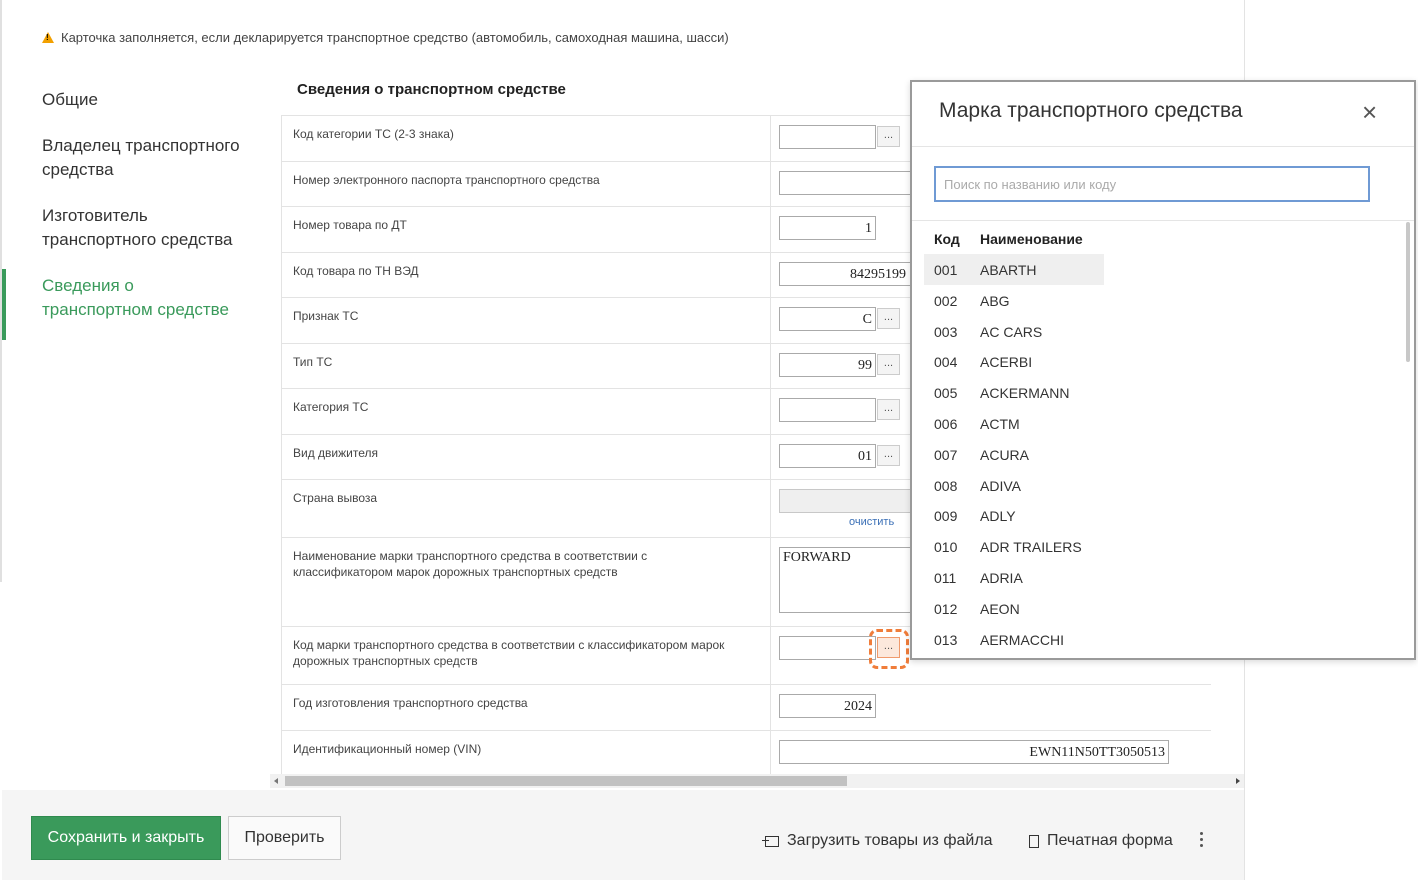 This screenshot has width=1418, height=880. Describe the element at coordinates (1164, 546) in the screenshot. I see `list-item: 010 ADR TRAILERS` at that location.